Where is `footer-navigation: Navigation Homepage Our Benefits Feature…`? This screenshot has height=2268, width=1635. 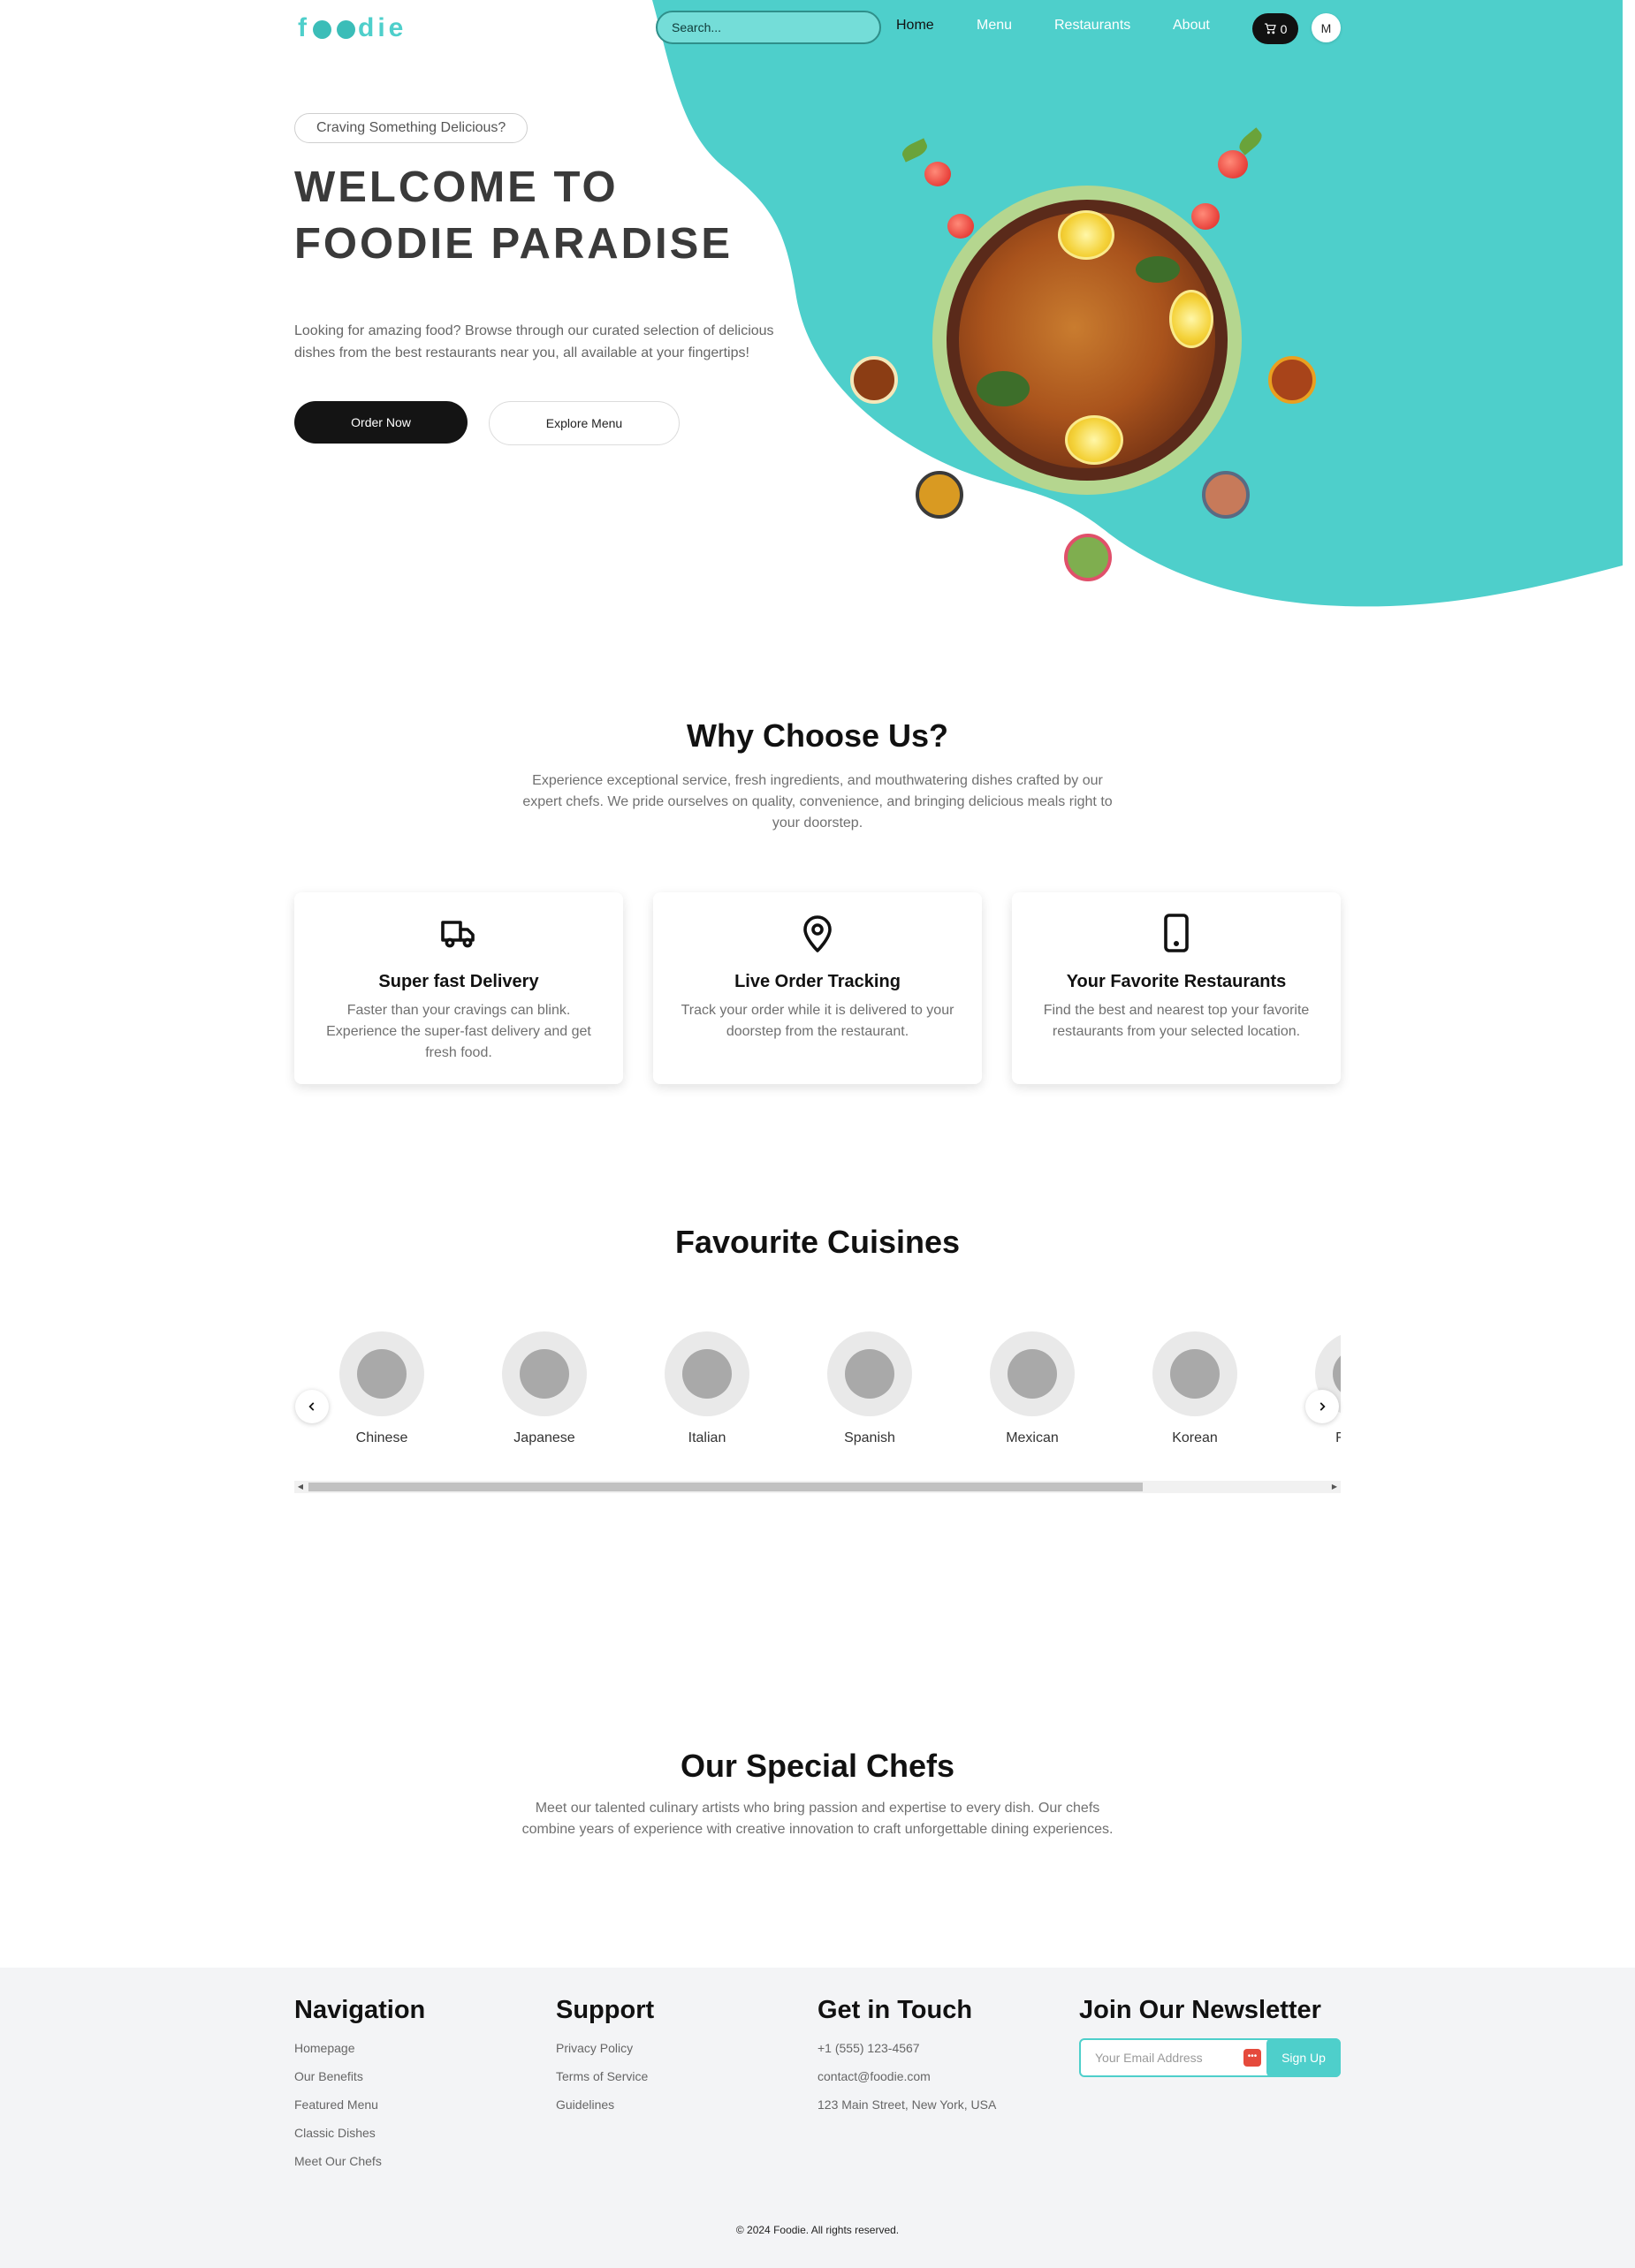 footer-navigation: Navigation Homepage Our Benefits Feature… is located at coordinates (359, 2089).